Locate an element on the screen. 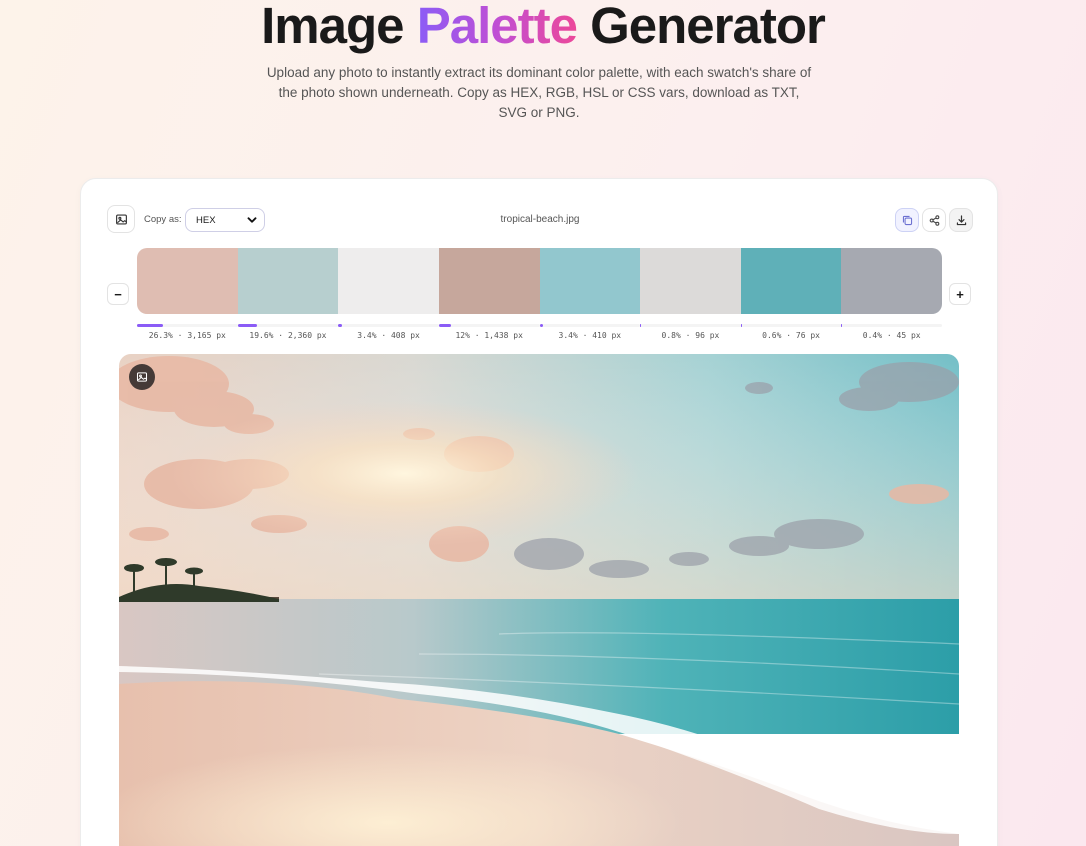 The image size is (1086, 846). download-button is located at coordinates (961, 220).